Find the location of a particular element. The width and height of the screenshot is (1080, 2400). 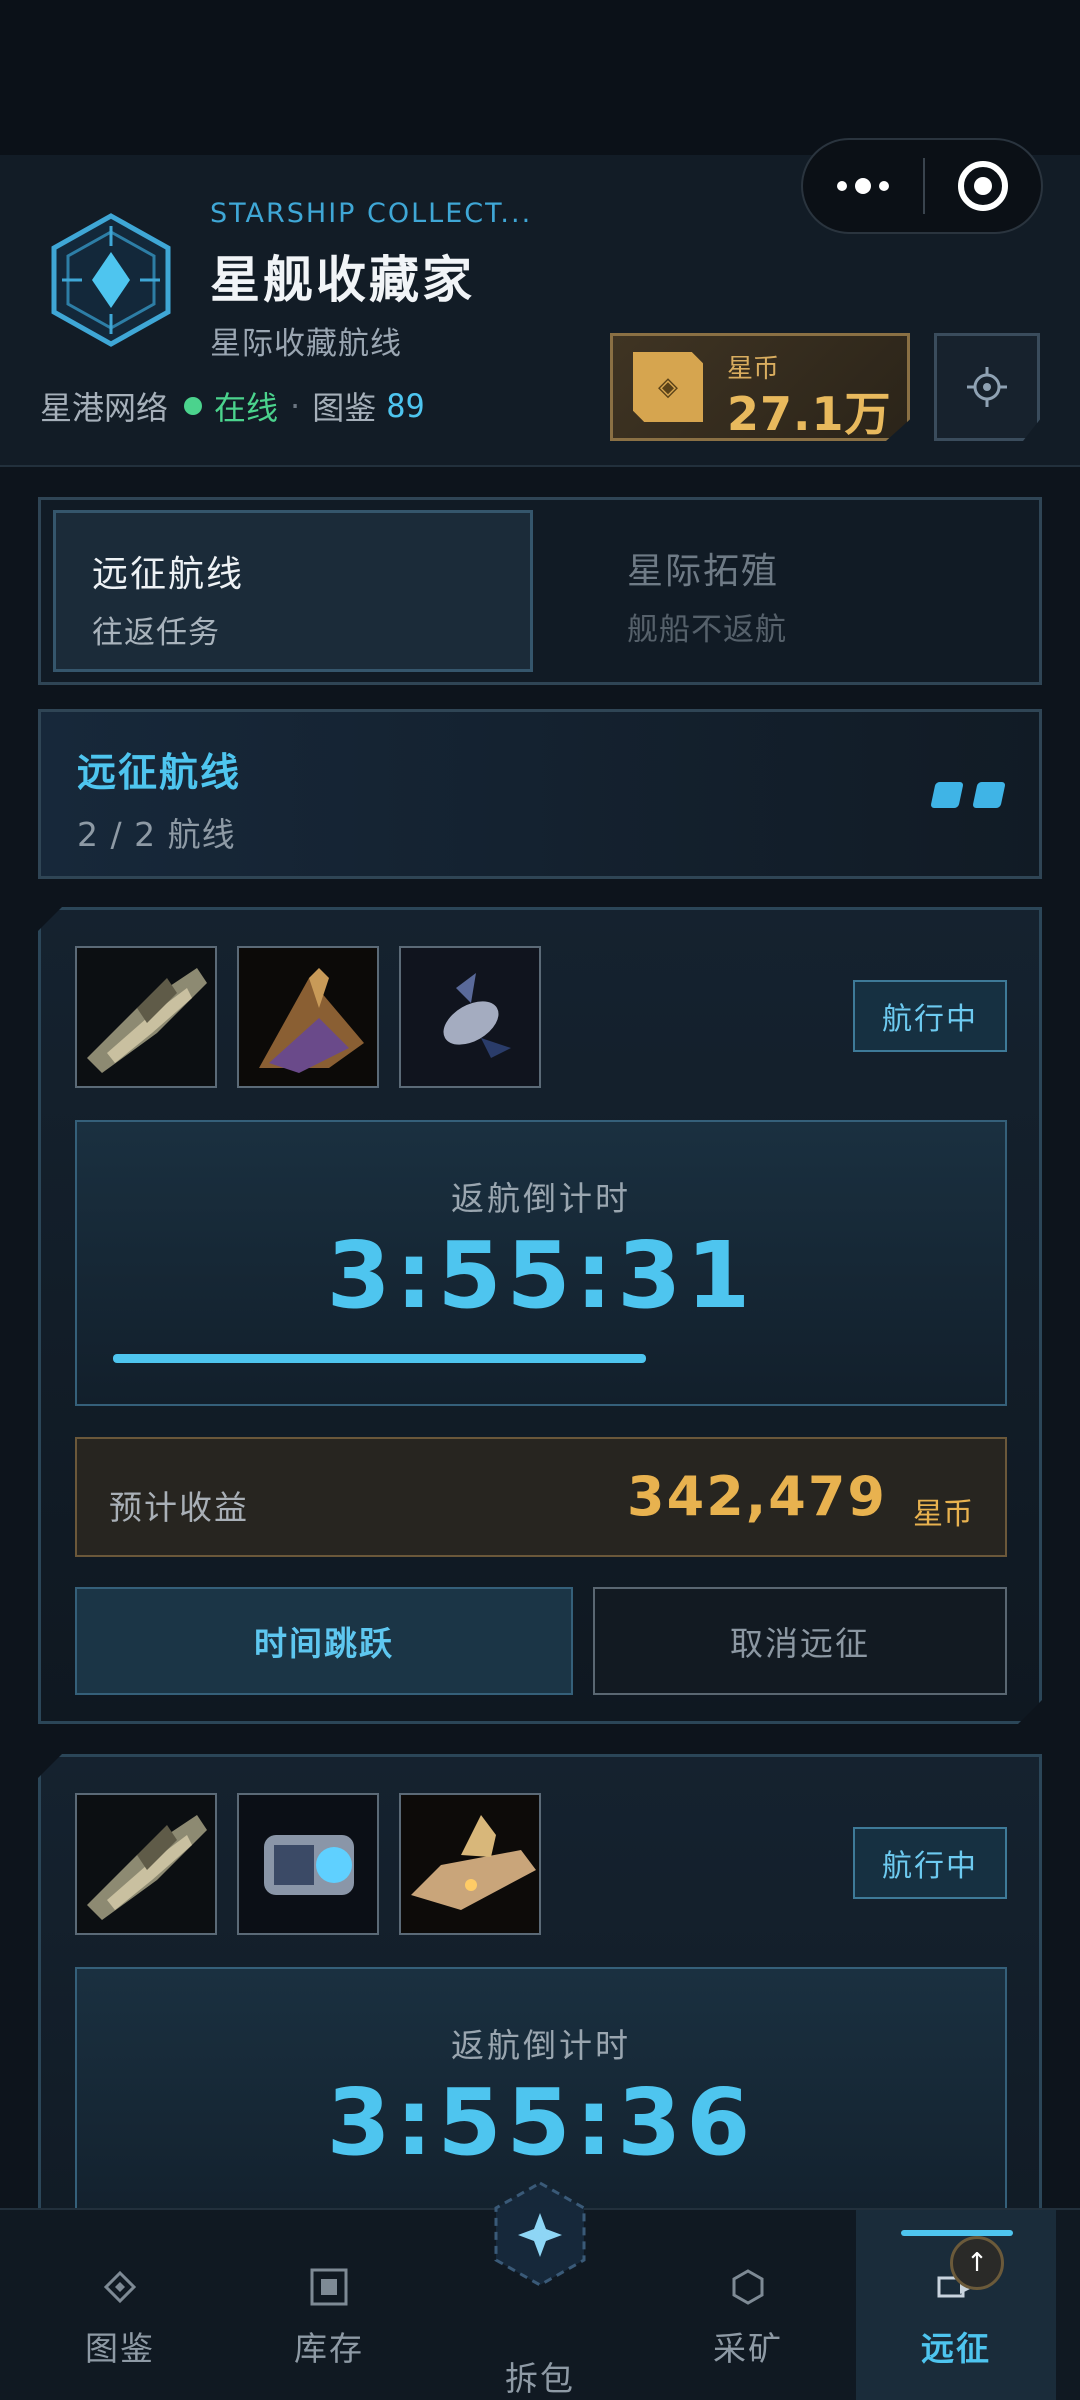

tab-subtitle: 往返任务 is located at coordinates (156, 633).